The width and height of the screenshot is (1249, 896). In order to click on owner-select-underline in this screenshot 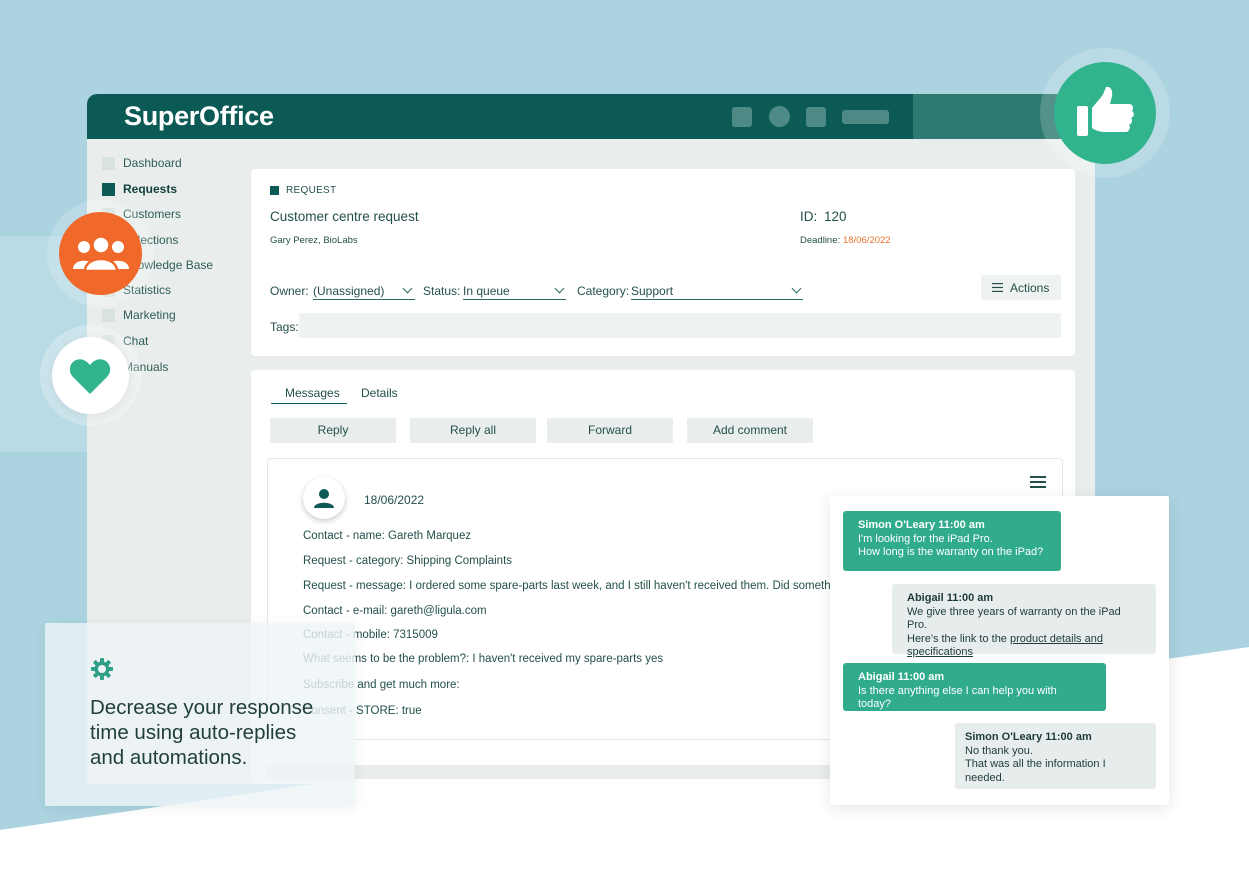, I will do `click(364, 299)`.